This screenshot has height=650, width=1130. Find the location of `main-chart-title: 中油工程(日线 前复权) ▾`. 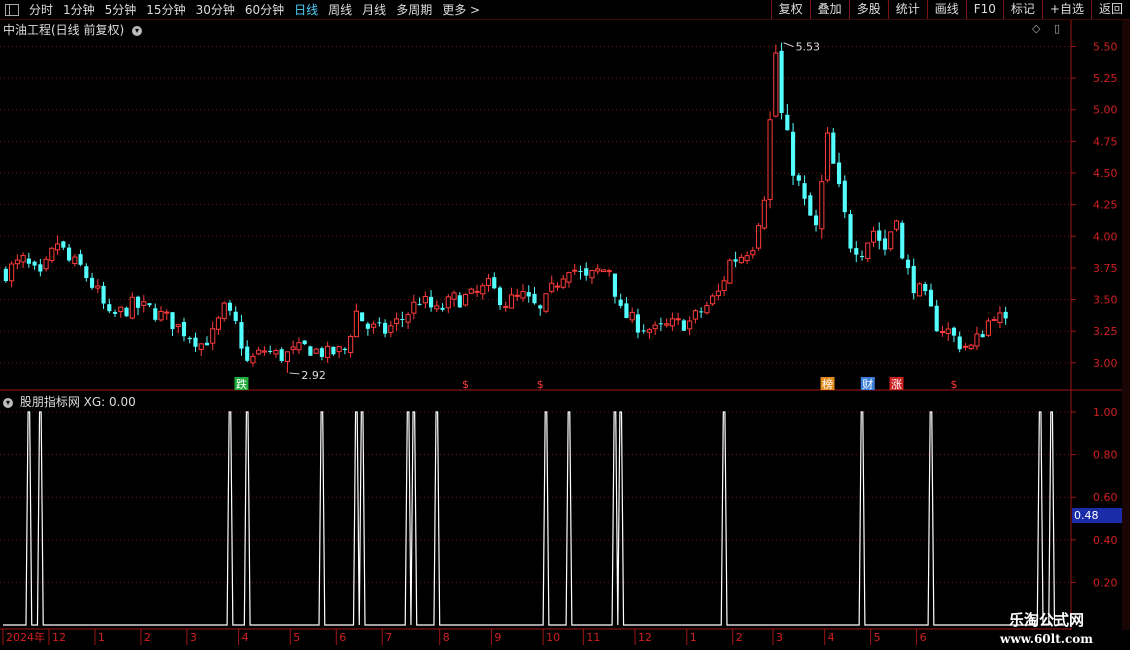

main-chart-title: 中油工程(日线 前复权) ▾ is located at coordinates (74, 29).